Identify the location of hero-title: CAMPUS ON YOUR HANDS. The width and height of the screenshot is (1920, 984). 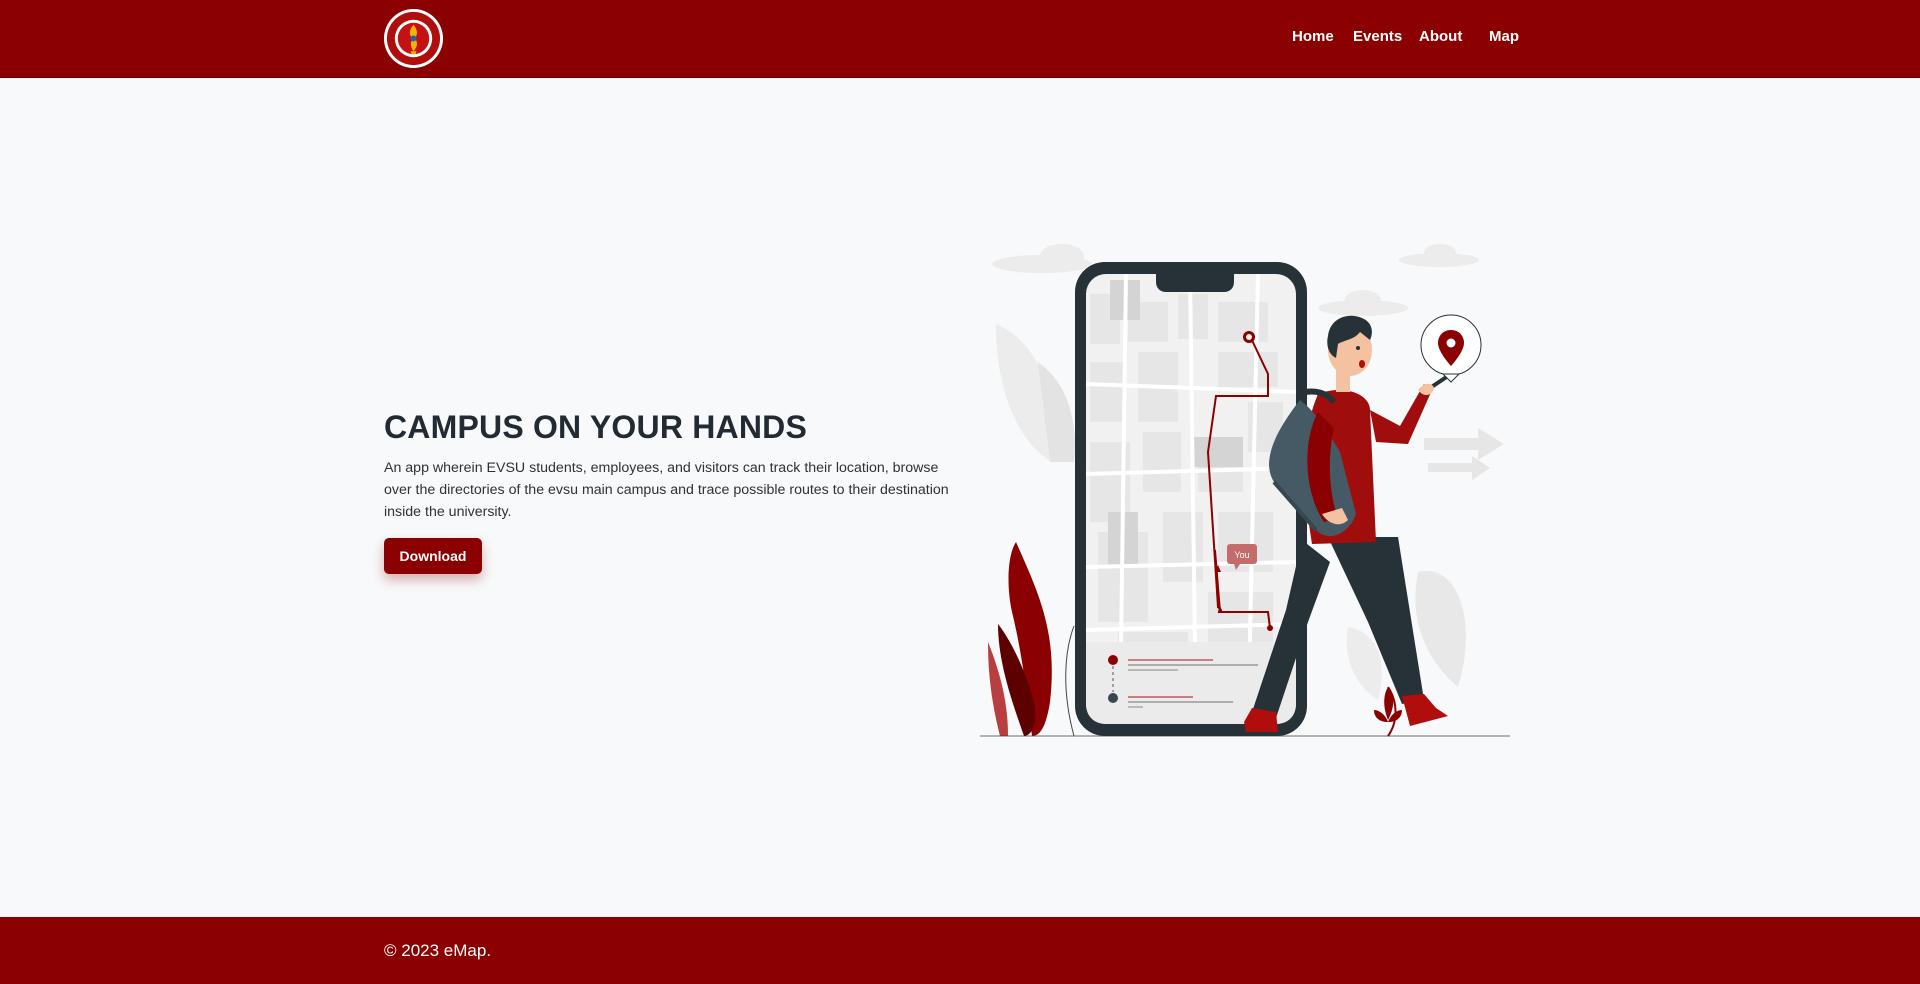
(595, 427).